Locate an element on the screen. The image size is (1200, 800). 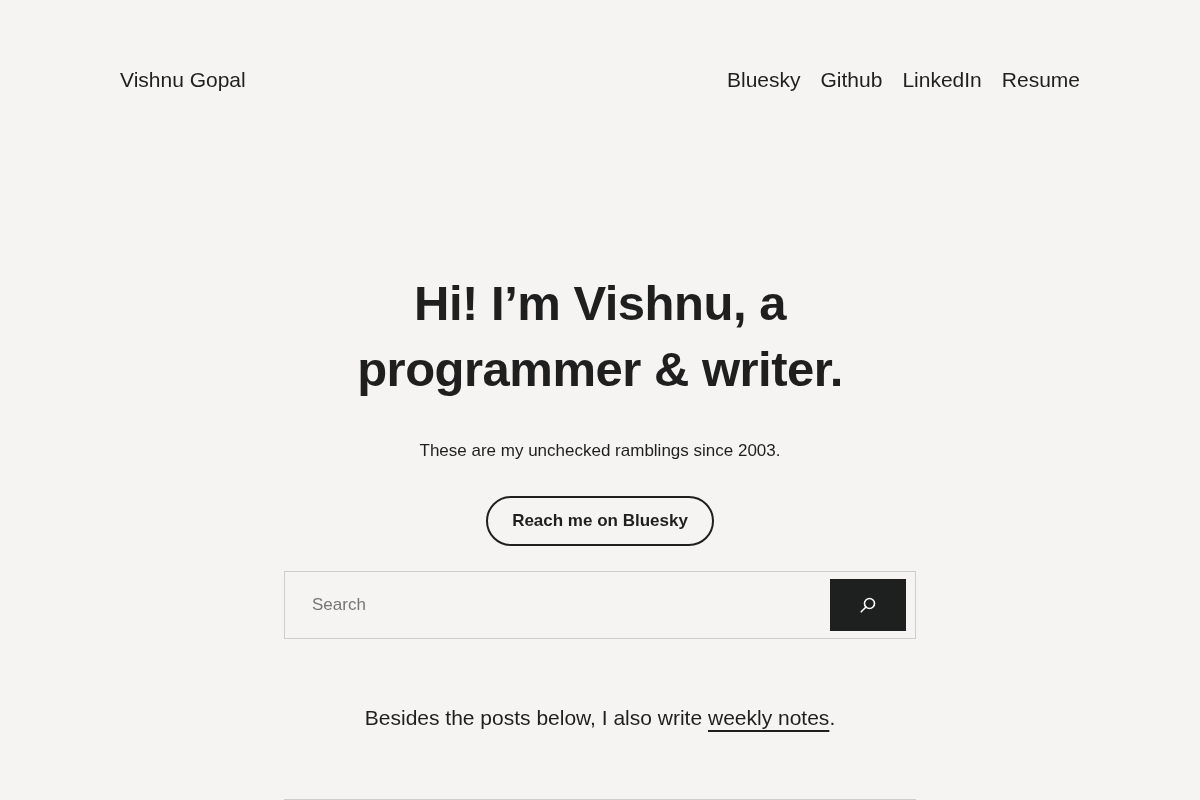
hero-subtitle: These are my unchecked ramblings since 2003. is located at coordinates (600, 451).